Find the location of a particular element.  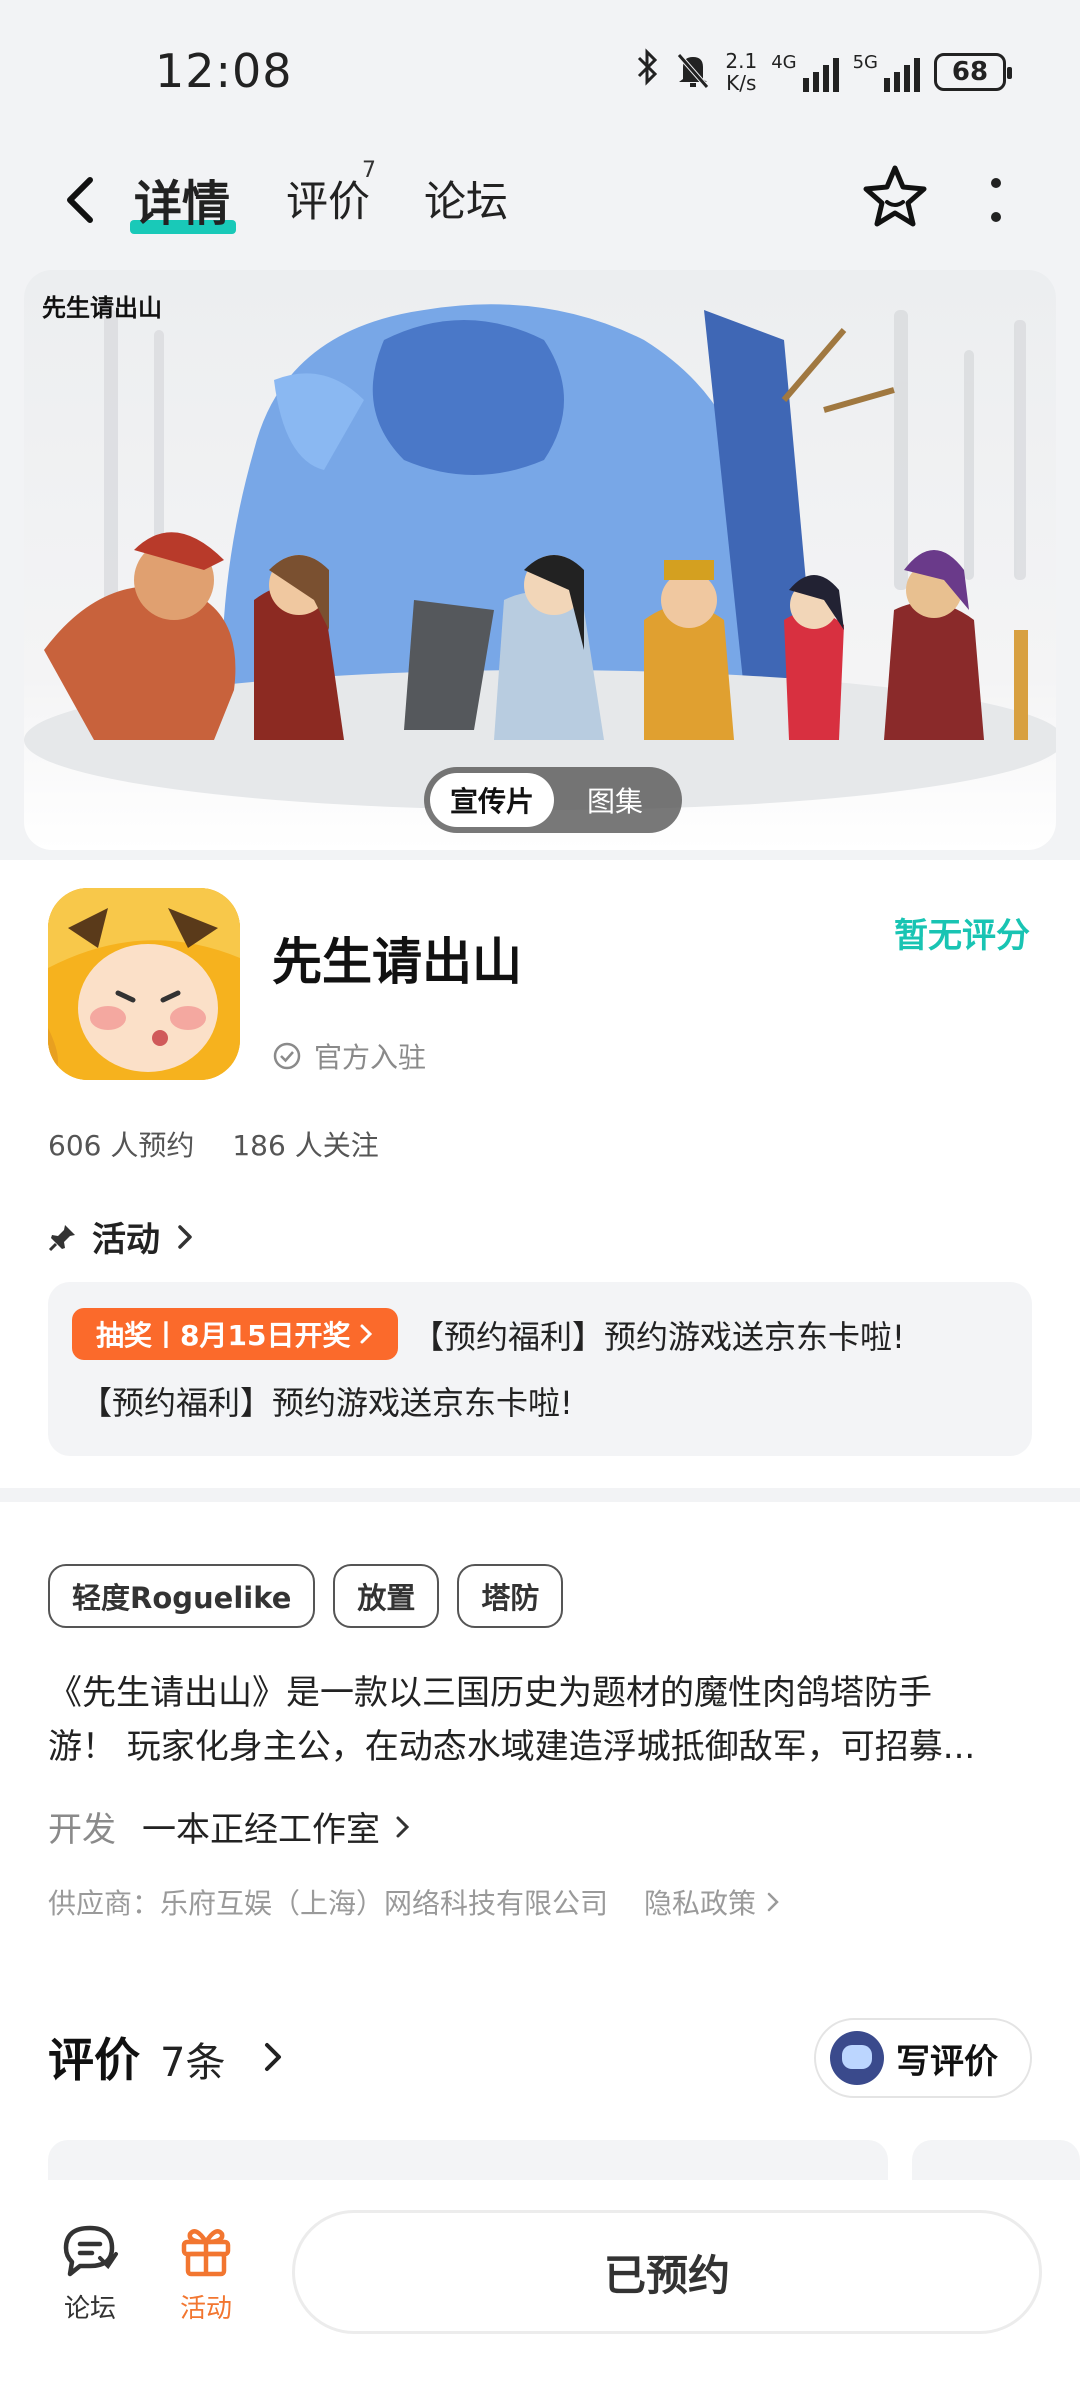

tab-gallery: 图集 is located at coordinates (615, 800).